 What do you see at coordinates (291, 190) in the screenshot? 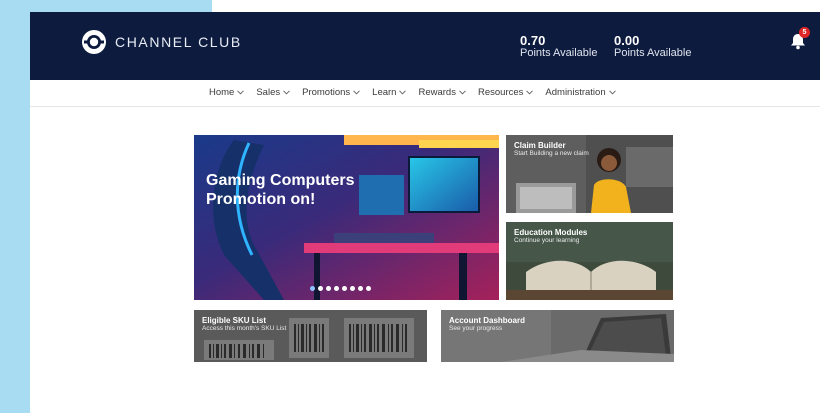
I see `hero-title: Gaming Computers Promotion on!` at bounding box center [291, 190].